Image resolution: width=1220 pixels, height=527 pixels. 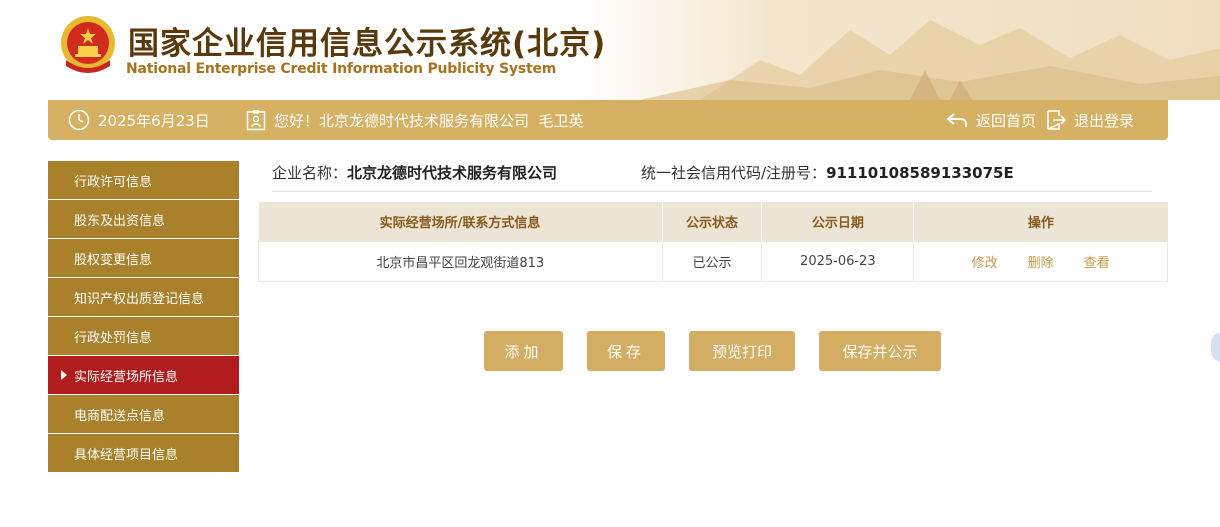 What do you see at coordinates (113, 182) in the screenshot?
I see `sidebar-item-label: 行政许可信息` at bounding box center [113, 182].